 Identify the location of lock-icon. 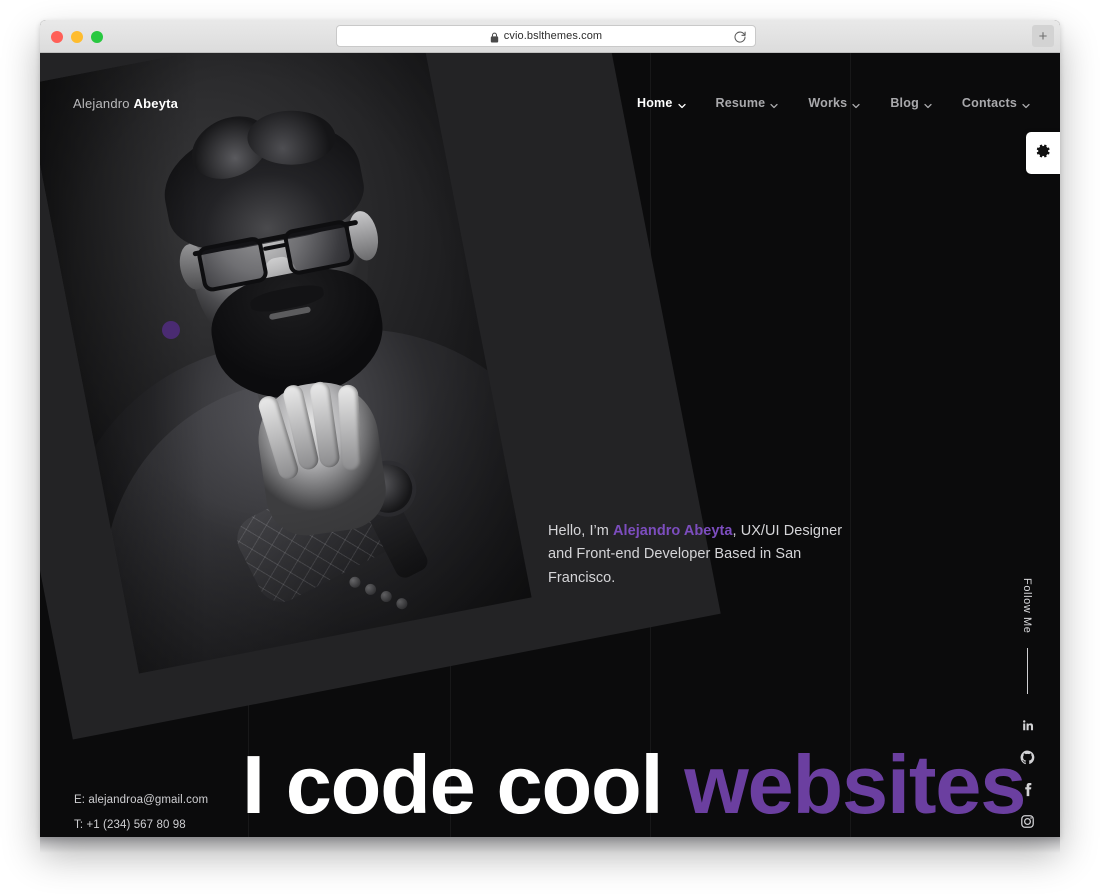
(494, 37).